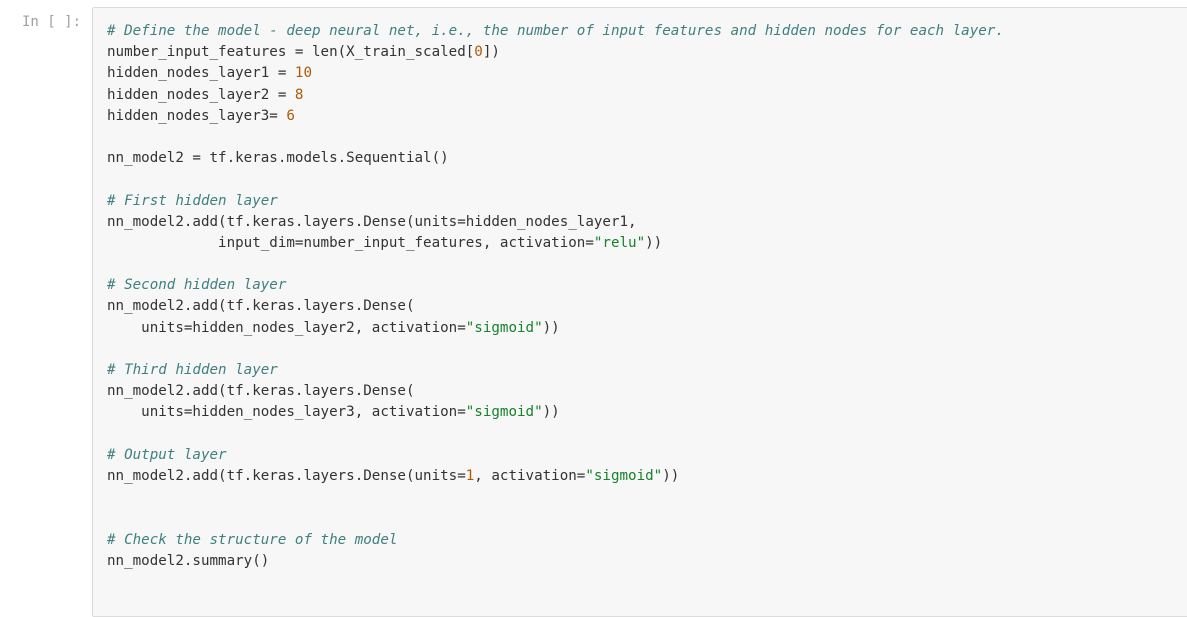 The image size is (1187, 617). I want to click on code-token: , activation=, so click(530, 475).